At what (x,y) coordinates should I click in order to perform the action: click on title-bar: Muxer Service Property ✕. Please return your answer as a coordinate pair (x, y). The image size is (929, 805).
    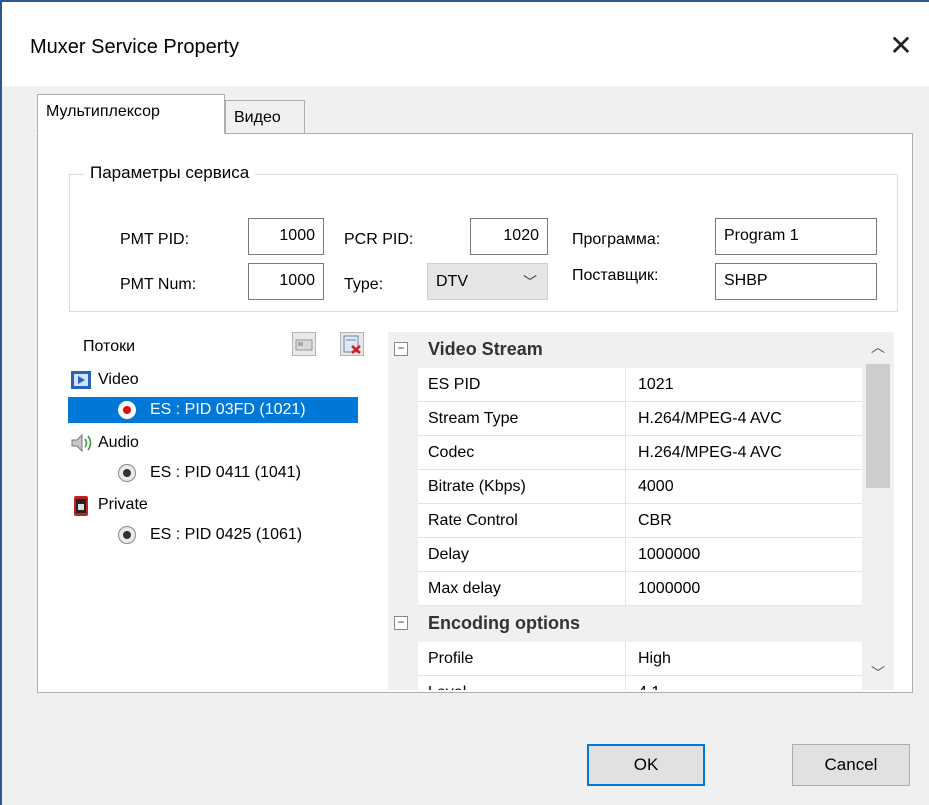
    Looking at the image, I should click on (465, 44).